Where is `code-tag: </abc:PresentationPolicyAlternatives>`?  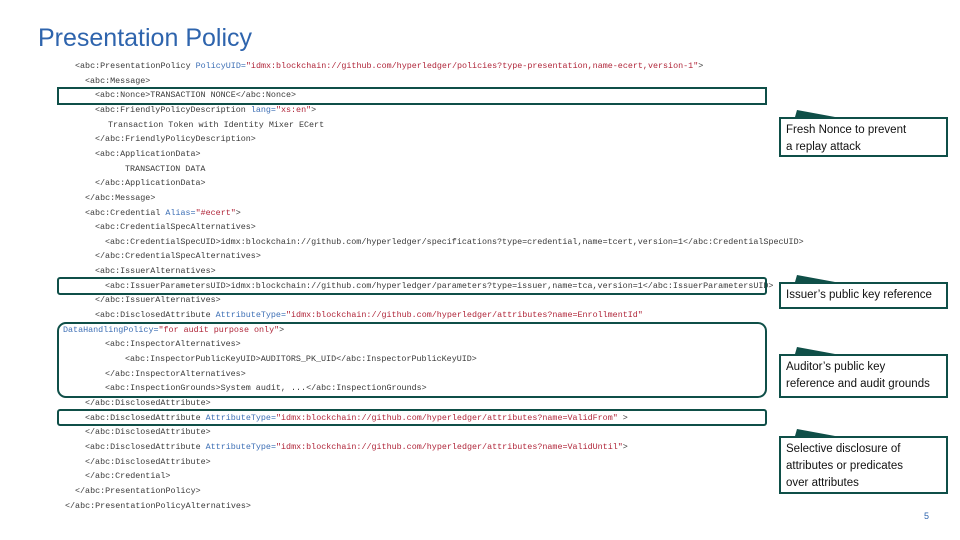
code-tag: </abc:PresentationPolicyAlternatives> is located at coordinates (158, 505).